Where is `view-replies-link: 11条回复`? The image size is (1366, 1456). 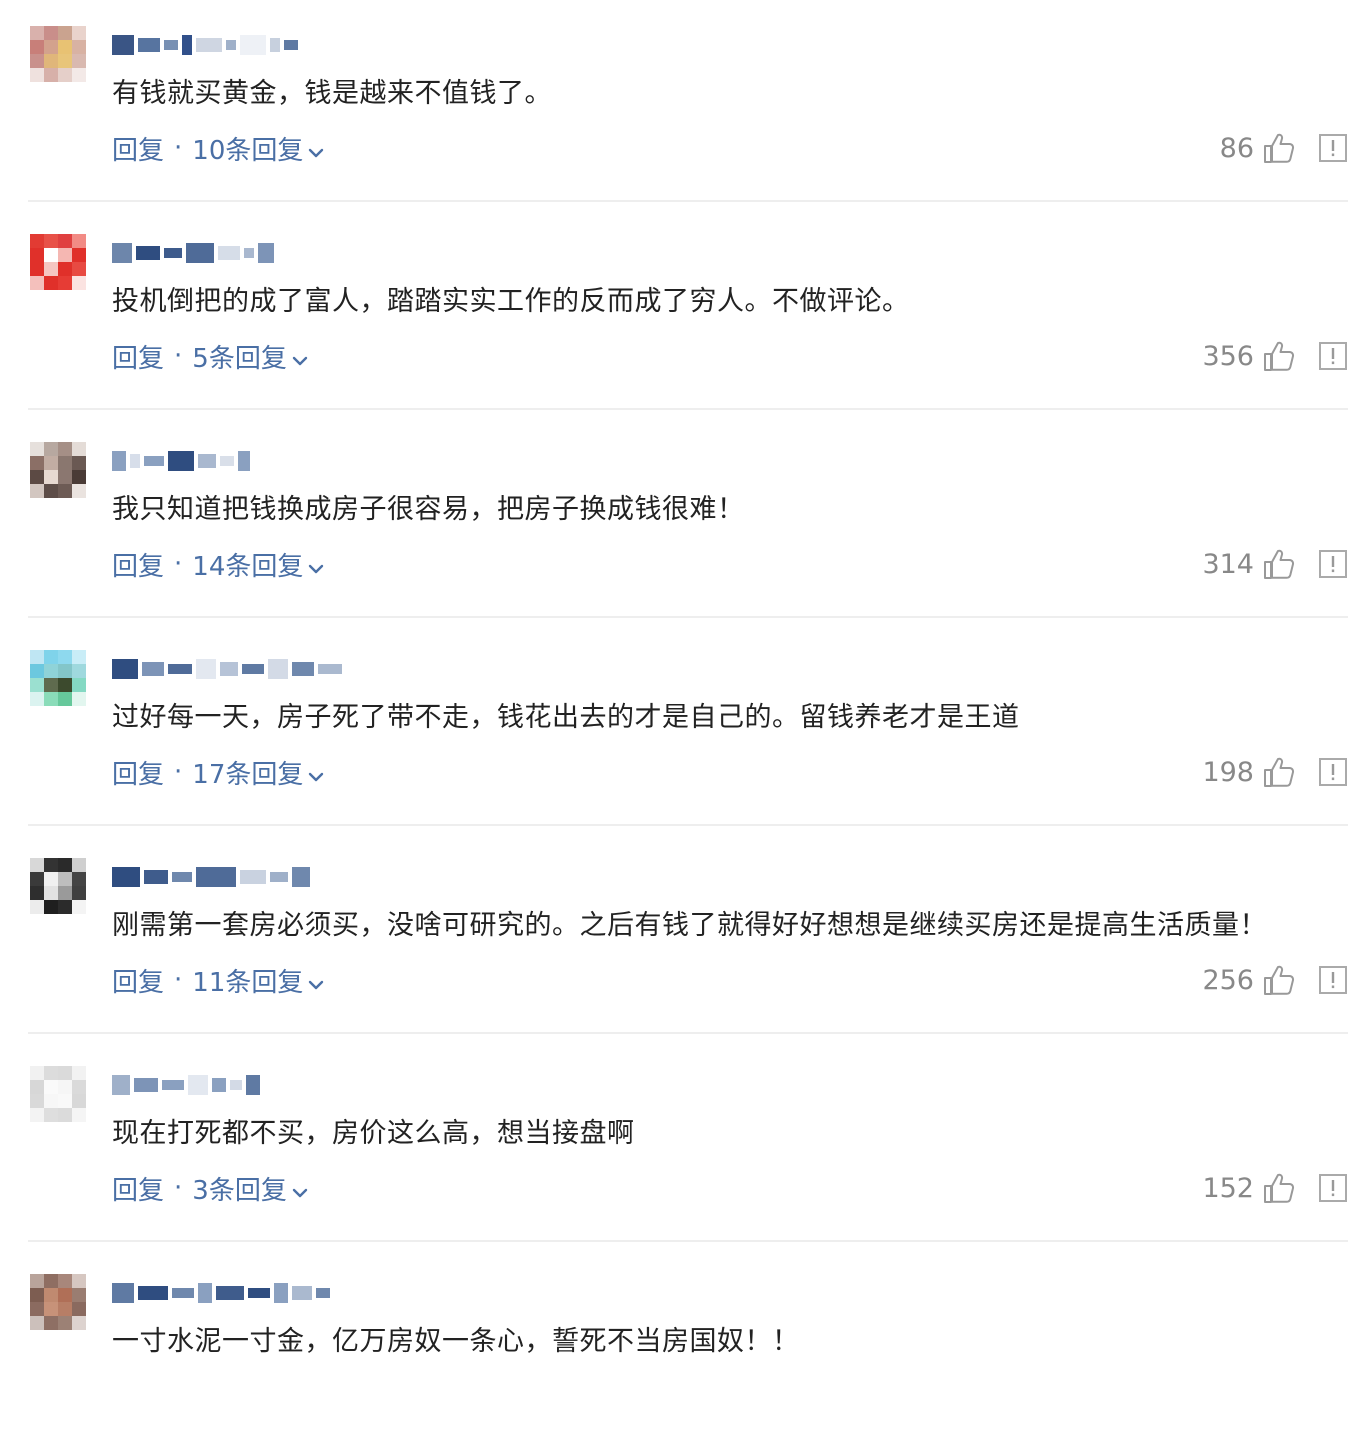 view-replies-link: 11条回复 is located at coordinates (247, 980).